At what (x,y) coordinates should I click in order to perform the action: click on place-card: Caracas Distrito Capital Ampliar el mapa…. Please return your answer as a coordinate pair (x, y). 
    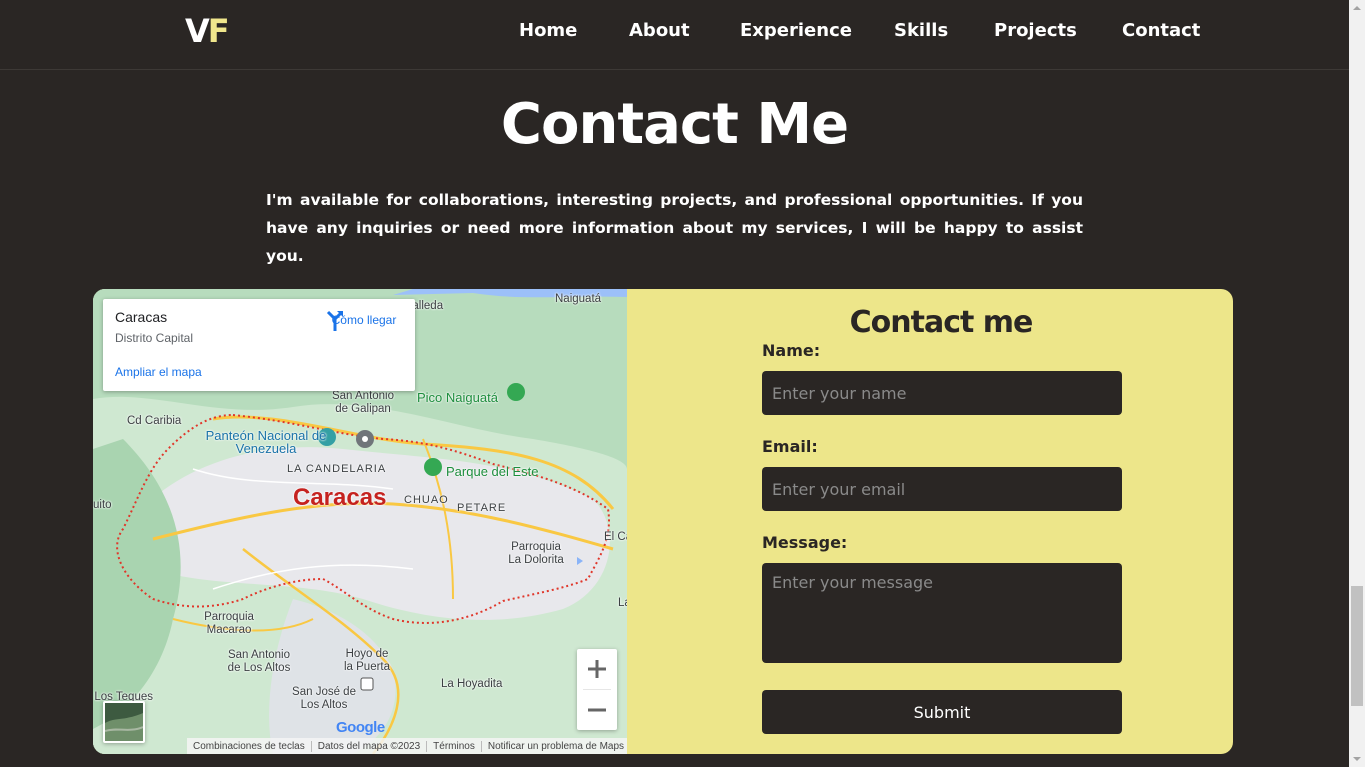
    Looking at the image, I should click on (259, 345).